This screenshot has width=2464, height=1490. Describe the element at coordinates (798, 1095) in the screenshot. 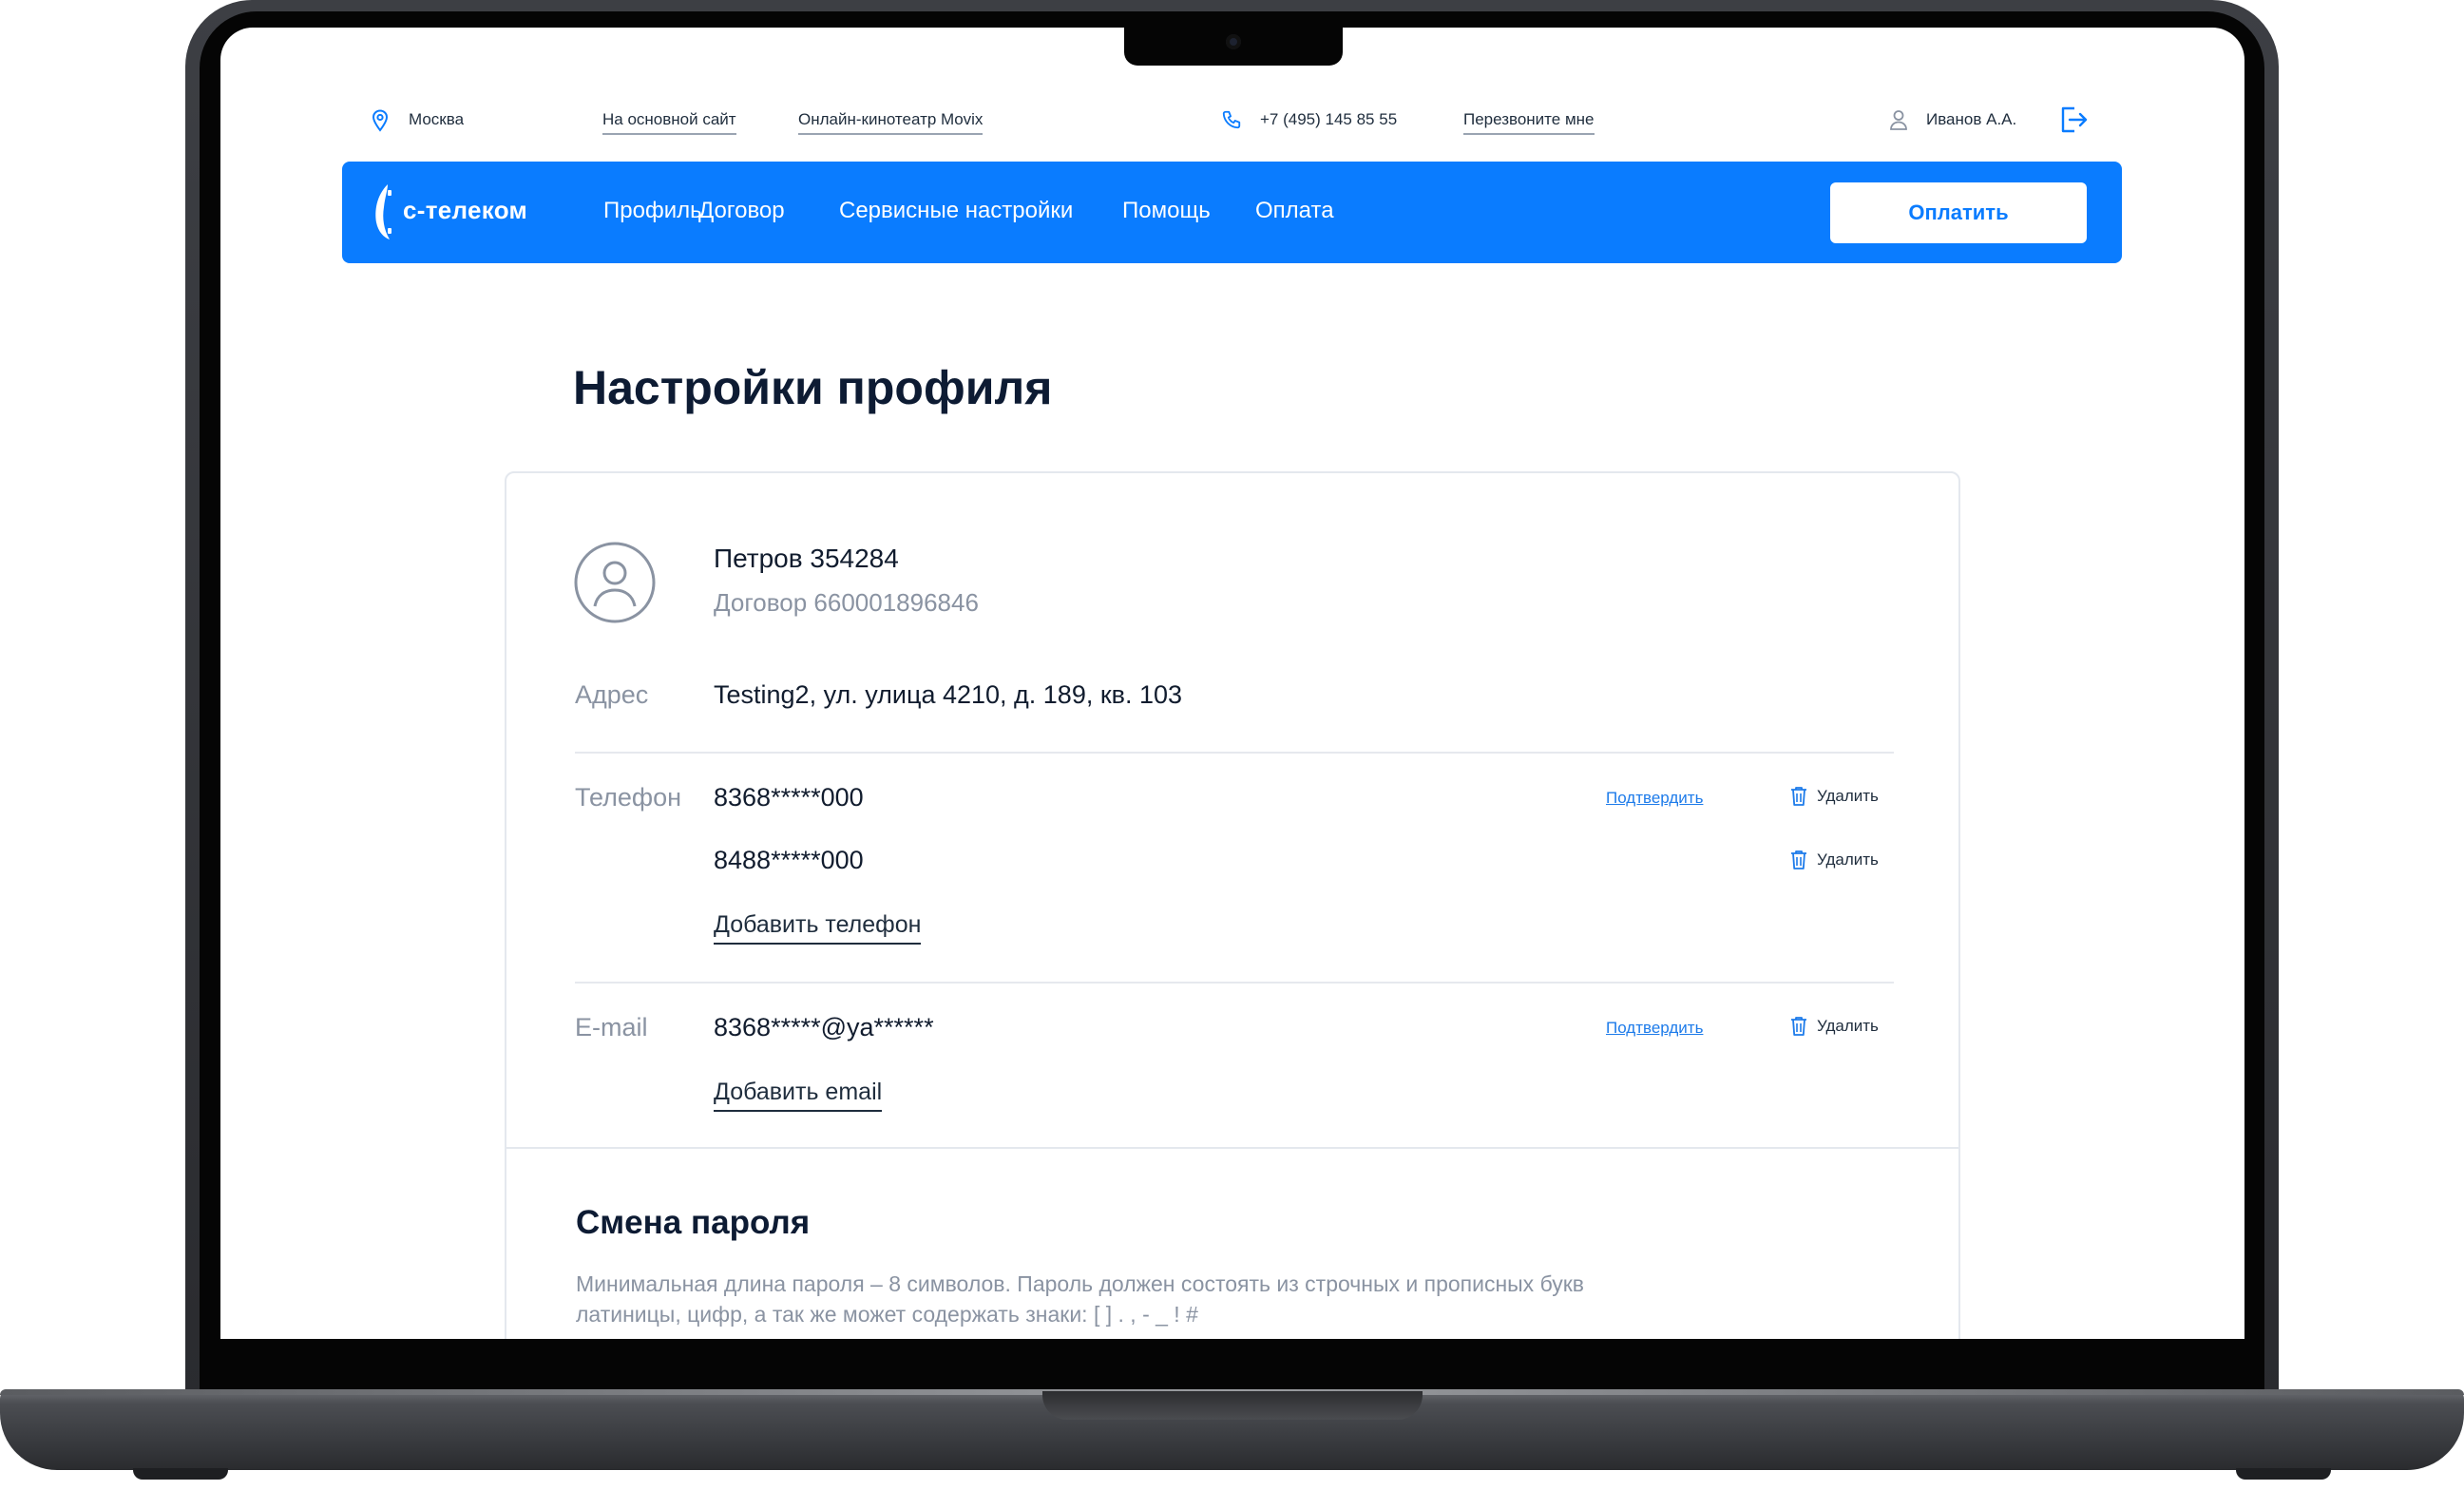

I see `add-email-link: Добавить email` at that location.